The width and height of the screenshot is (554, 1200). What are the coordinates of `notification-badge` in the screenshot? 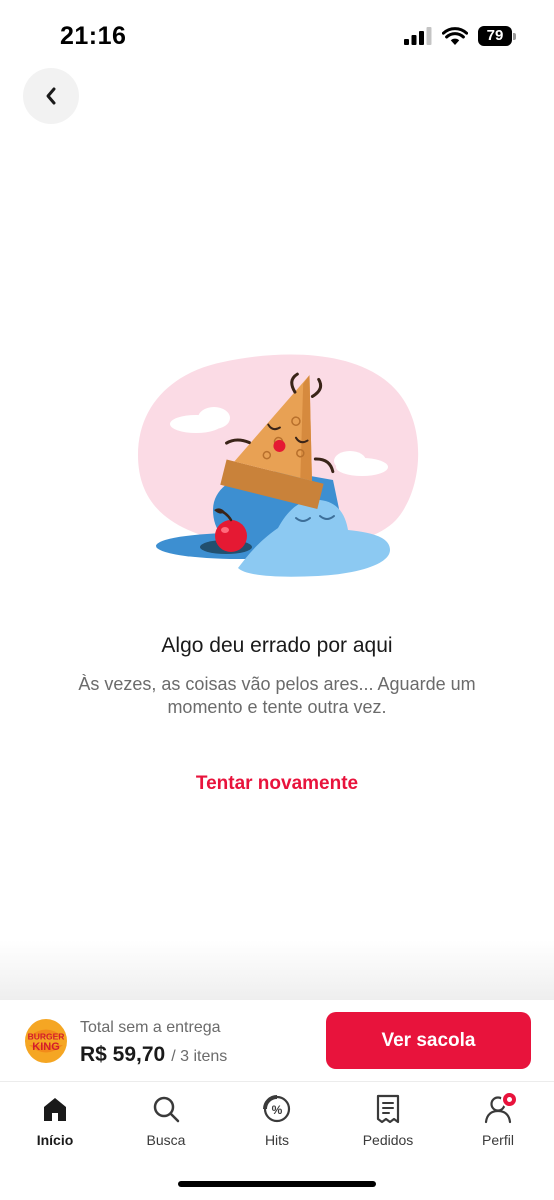 It's located at (509, 1099).